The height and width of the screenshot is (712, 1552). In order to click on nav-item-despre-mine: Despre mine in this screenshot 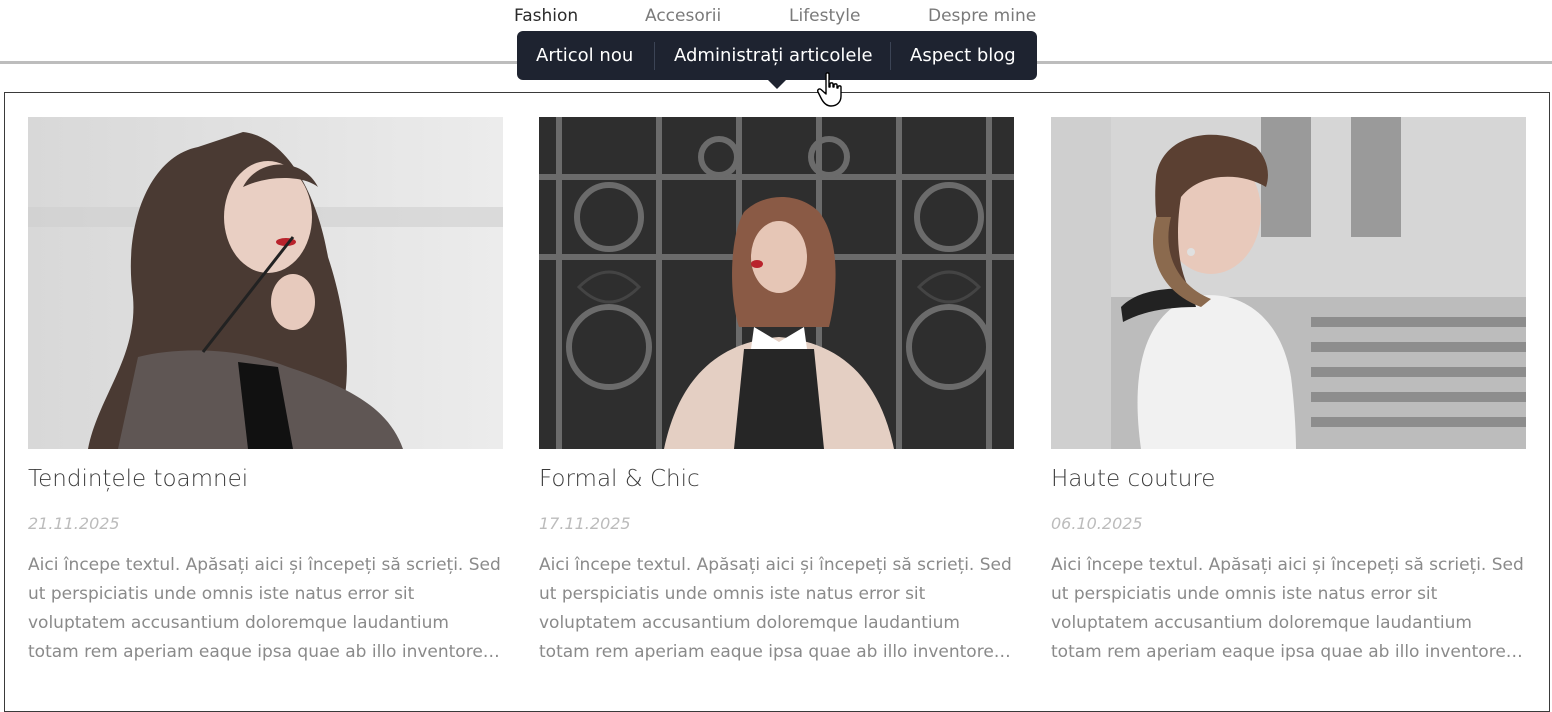, I will do `click(982, 16)`.